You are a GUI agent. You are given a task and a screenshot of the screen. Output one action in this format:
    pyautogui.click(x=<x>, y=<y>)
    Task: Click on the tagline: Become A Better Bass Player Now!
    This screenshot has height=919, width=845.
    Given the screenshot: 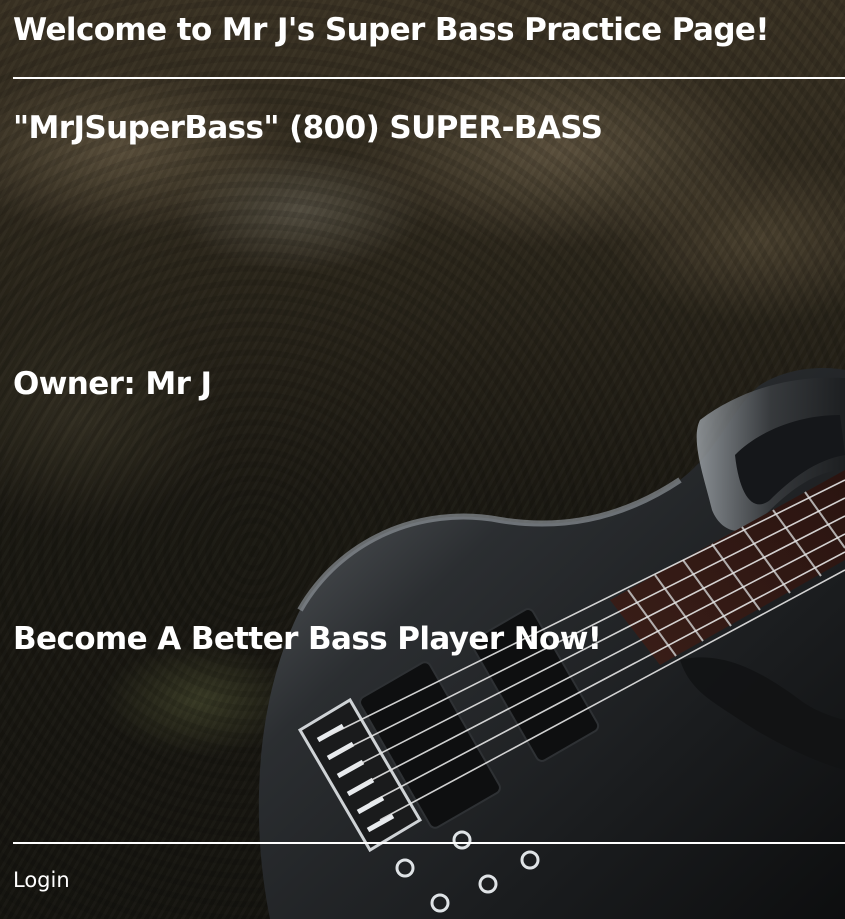 What is the action you would take?
    pyautogui.click(x=307, y=639)
    